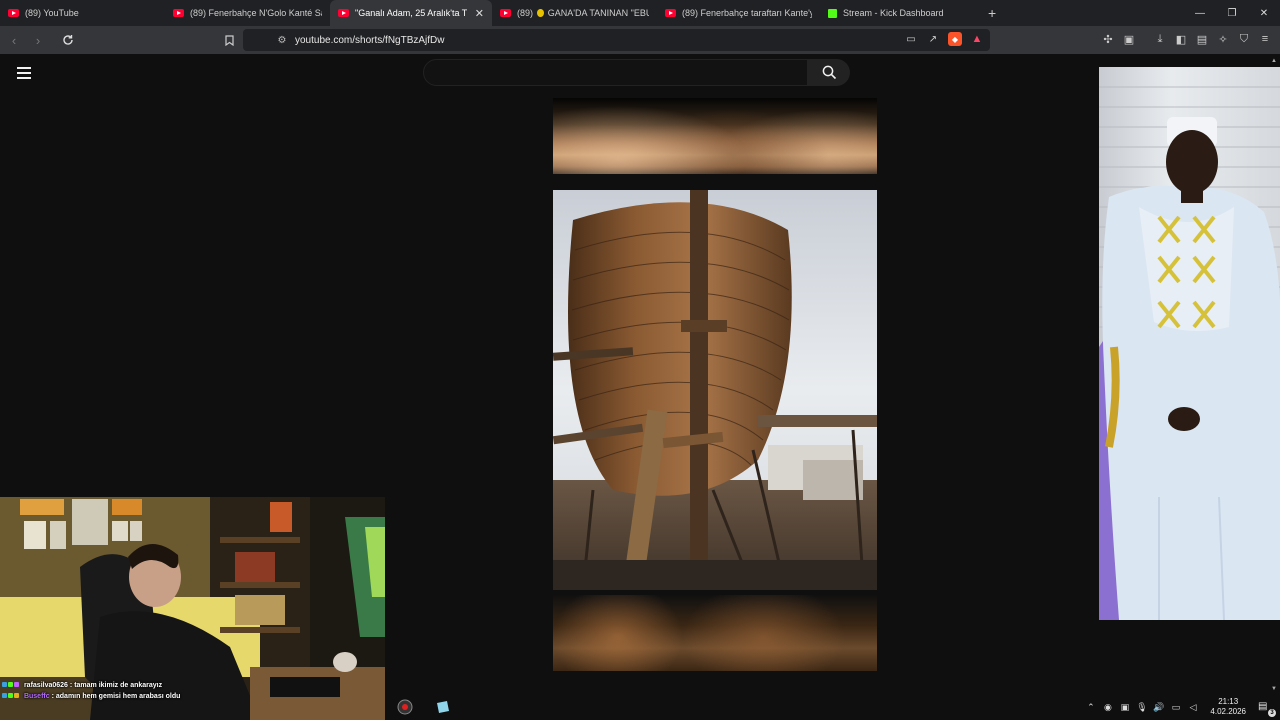 The width and height of the screenshot is (1280, 720). Describe the element at coordinates (1228, 701) in the screenshot. I see `clock-time: 21:13` at that location.